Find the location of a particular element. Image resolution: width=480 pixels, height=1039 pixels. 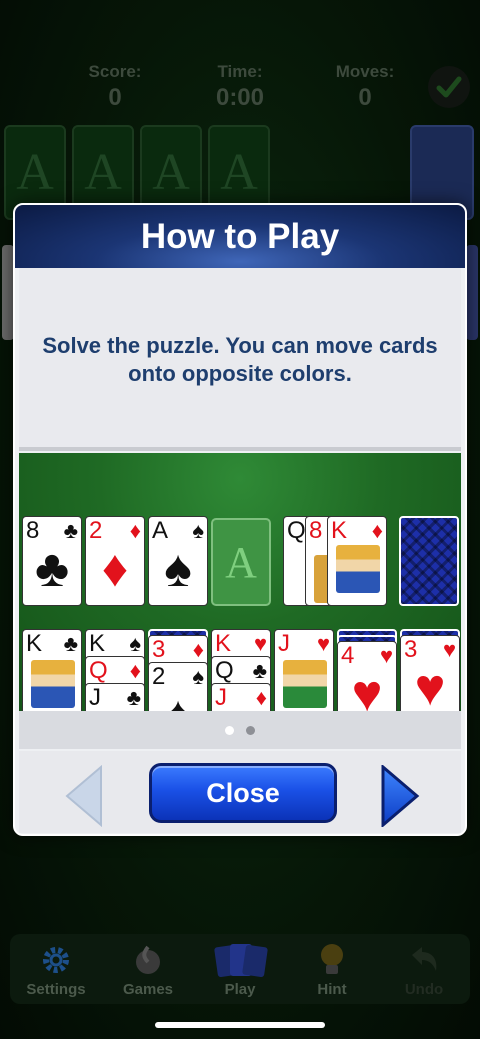

arrow-left-icon is located at coordinates (83, 796).